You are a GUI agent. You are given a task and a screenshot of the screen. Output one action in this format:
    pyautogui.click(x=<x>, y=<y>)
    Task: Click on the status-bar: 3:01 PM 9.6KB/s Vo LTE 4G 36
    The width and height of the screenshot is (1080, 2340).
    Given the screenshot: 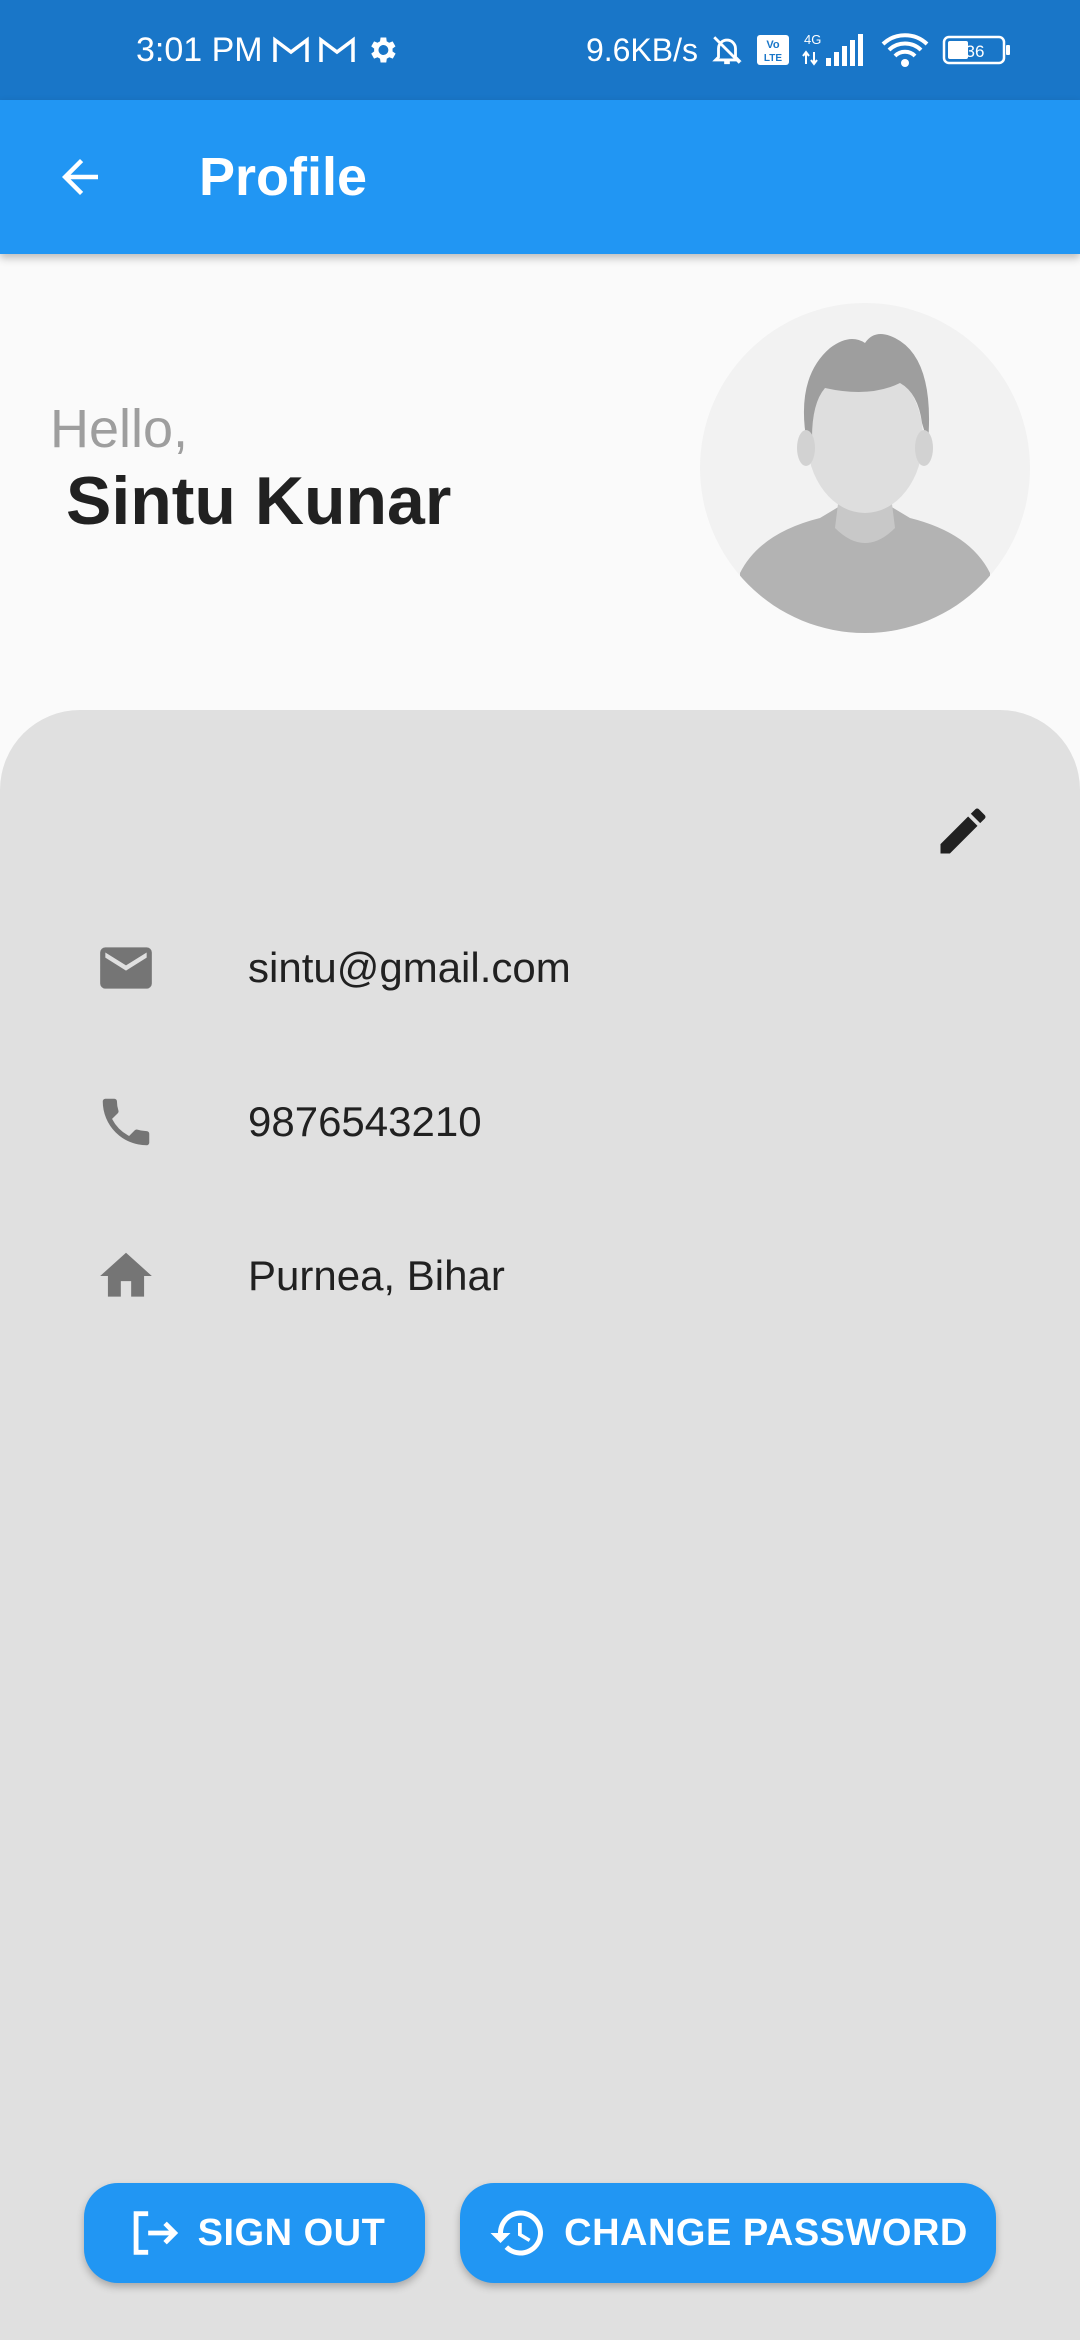 What is the action you would take?
    pyautogui.click(x=540, y=50)
    